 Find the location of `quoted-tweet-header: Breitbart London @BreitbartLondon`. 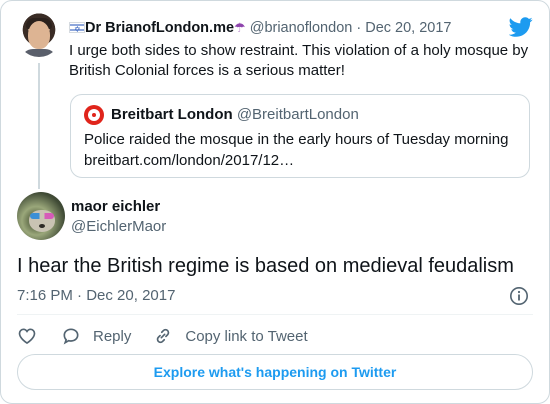

quoted-tweet-header: Breitbart London @BreitbartLondon is located at coordinates (235, 115).